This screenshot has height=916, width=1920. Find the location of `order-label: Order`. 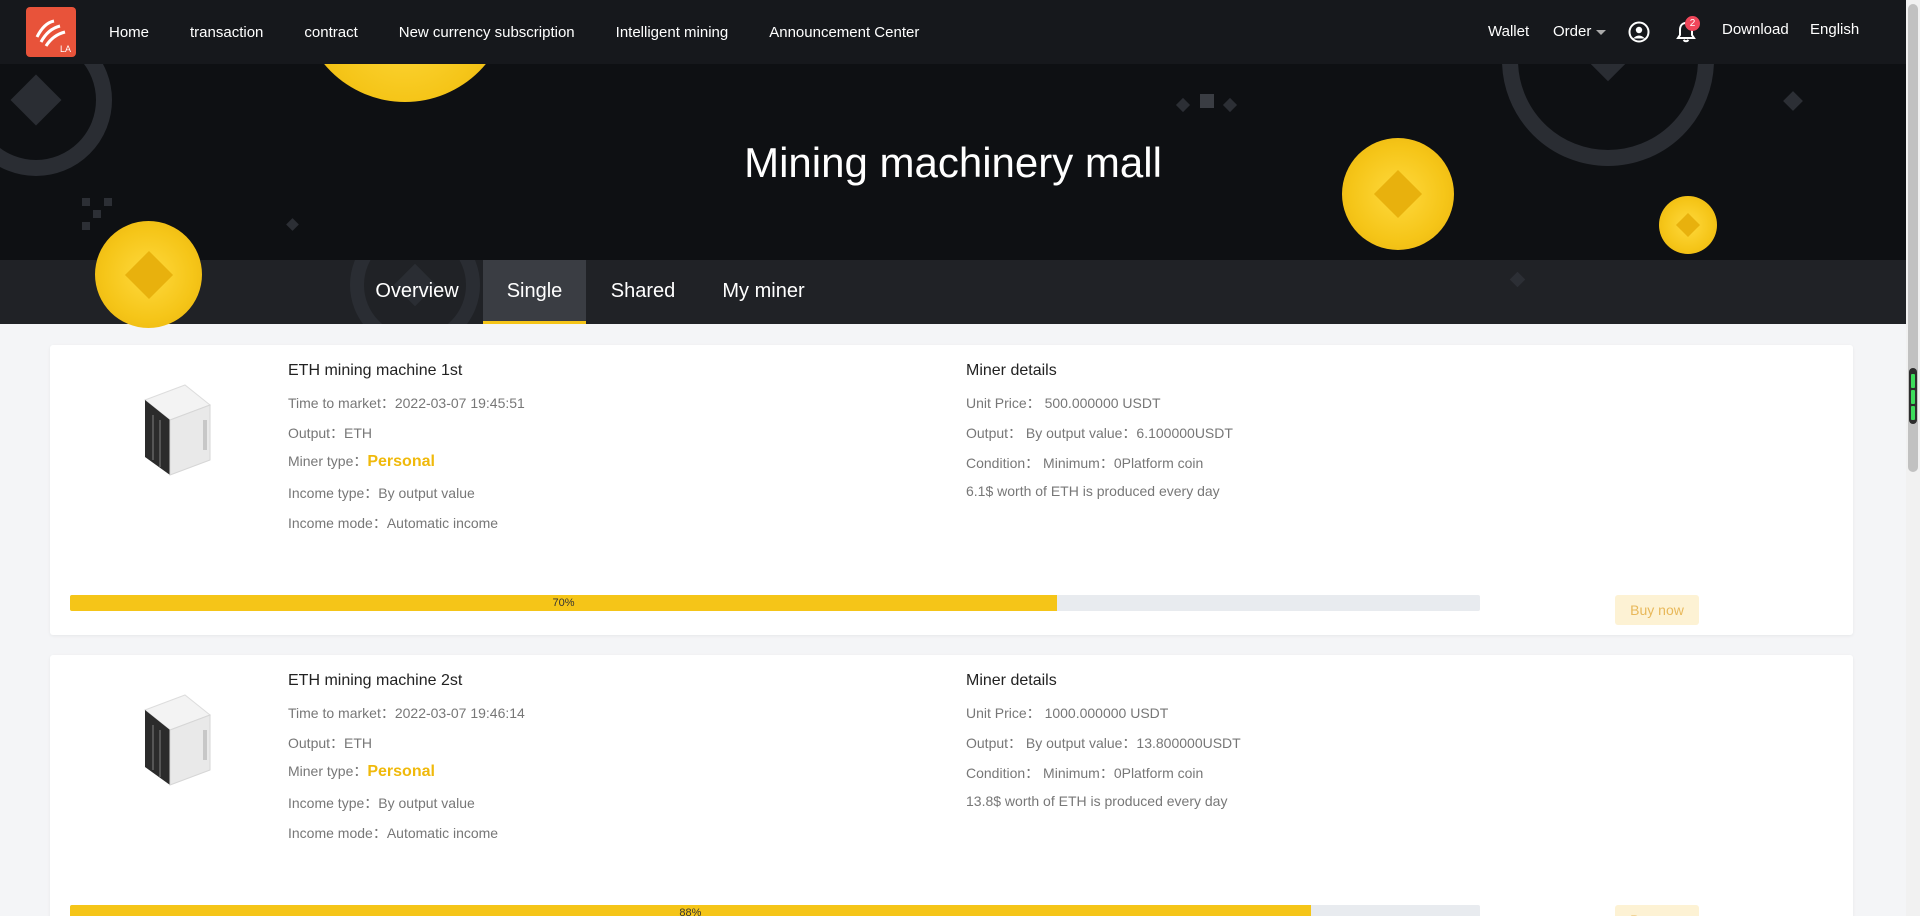

order-label: Order is located at coordinates (1572, 31).